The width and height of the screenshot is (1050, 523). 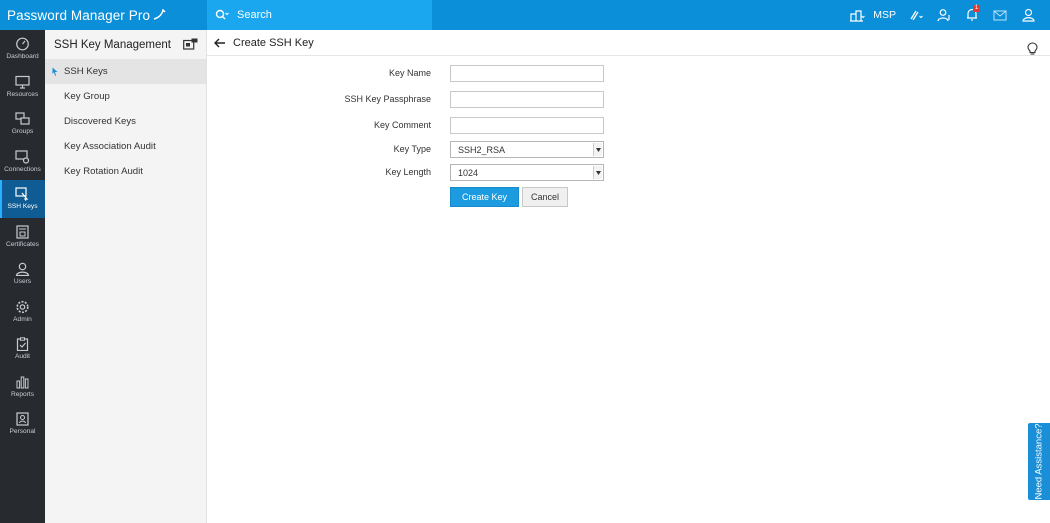 What do you see at coordinates (22, 44) in the screenshot?
I see `dashboard-icon` at bounding box center [22, 44].